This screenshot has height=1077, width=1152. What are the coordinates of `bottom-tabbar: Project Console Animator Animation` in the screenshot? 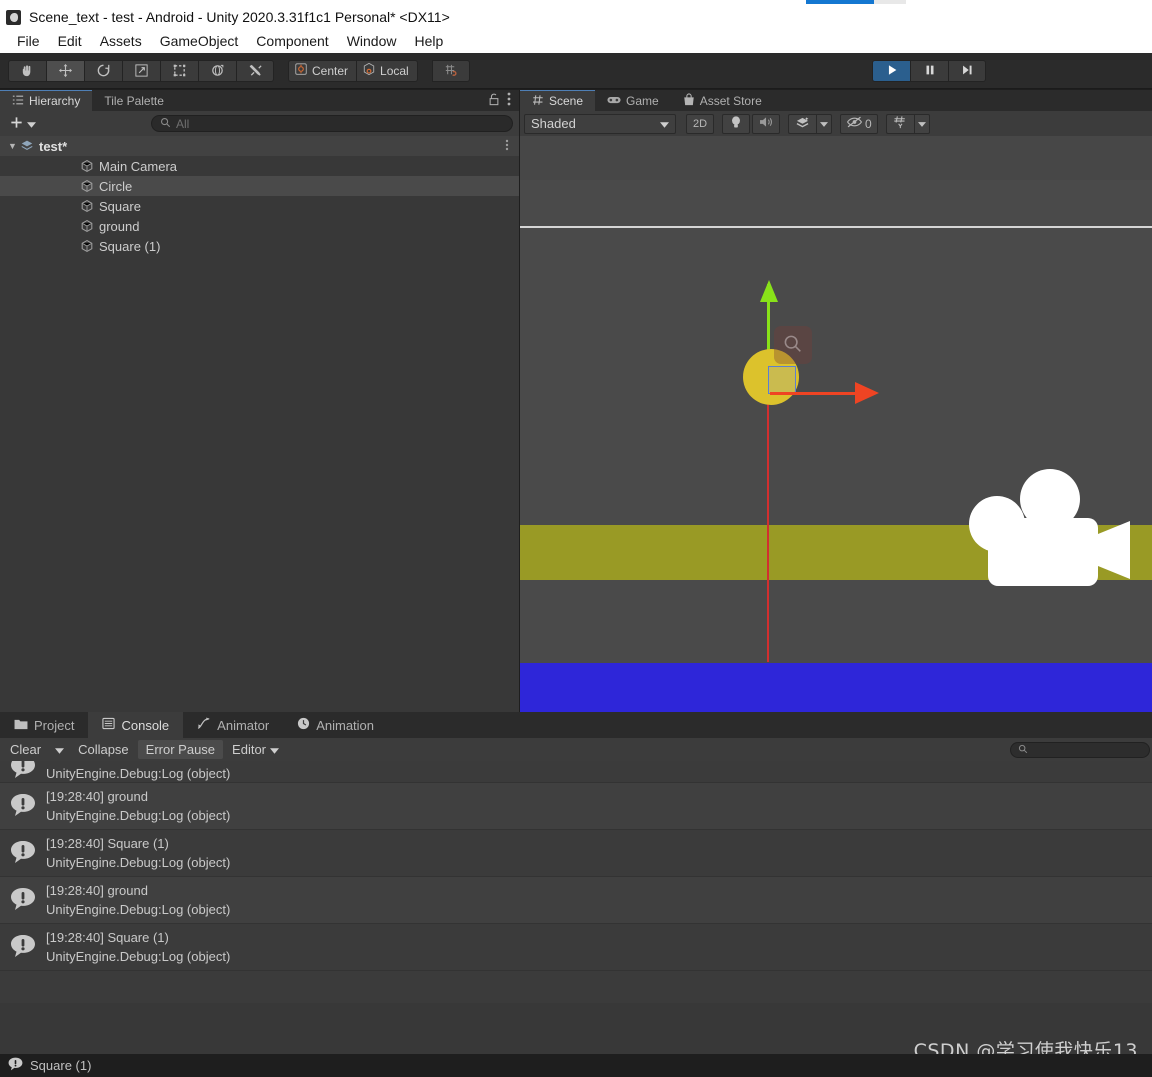 It's located at (576, 725).